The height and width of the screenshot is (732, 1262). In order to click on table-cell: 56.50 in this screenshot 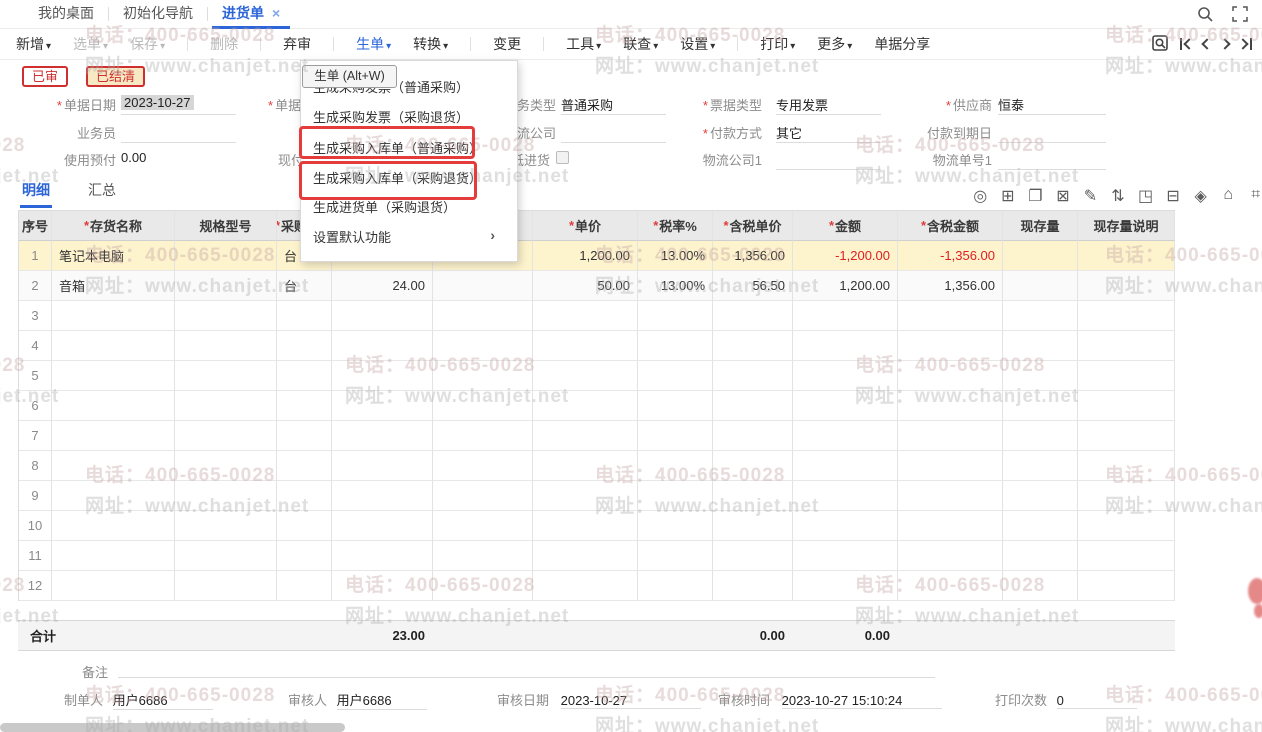, I will do `click(753, 286)`.